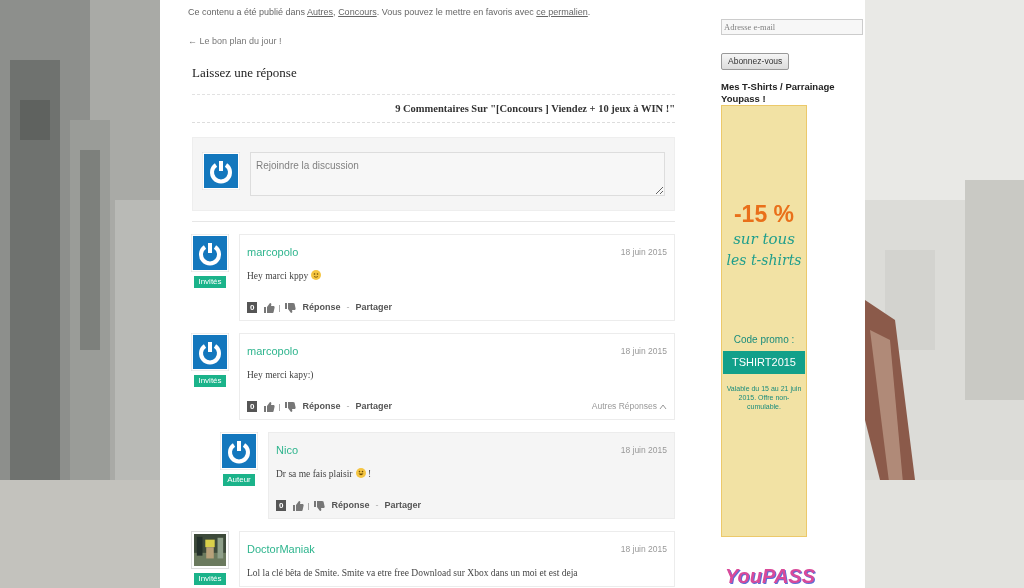 The image size is (1024, 588). I want to click on previous-post-link: ← Le bon plan du jour !, so click(235, 41).